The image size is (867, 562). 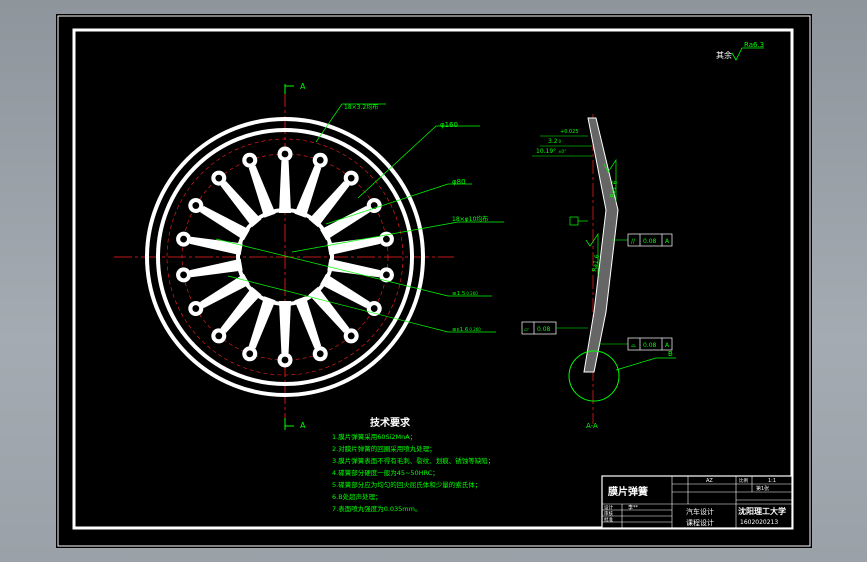 What do you see at coordinates (608, 507) in the screenshot?
I see `tb-row-design: 设计` at bounding box center [608, 507].